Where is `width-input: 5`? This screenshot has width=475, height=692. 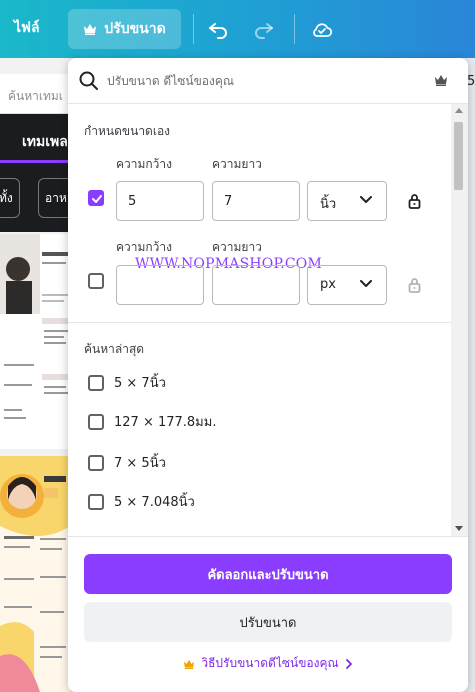 width-input: 5 is located at coordinates (160, 201).